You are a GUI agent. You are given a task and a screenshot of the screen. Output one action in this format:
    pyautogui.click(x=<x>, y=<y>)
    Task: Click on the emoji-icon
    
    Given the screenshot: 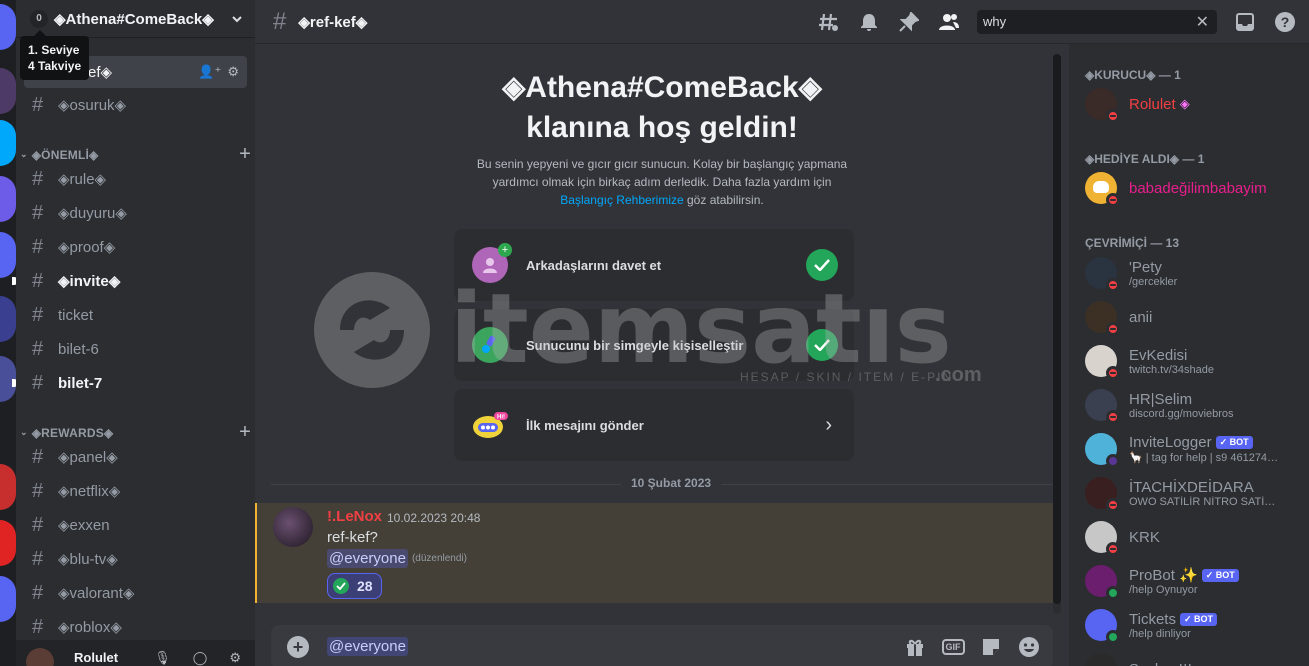 What is the action you would take?
    pyautogui.click(x=1029, y=647)
    